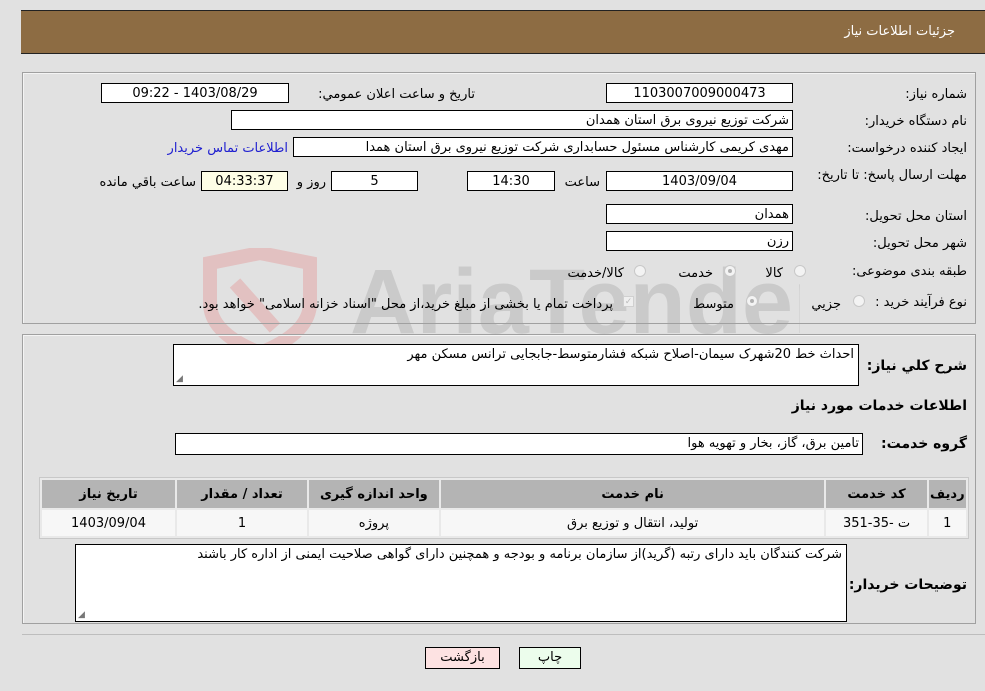 The width and height of the screenshot is (985, 691). Describe the element at coordinates (595, 273) in the screenshot. I see `category-option-goods-service: کالا/خدمت` at that location.